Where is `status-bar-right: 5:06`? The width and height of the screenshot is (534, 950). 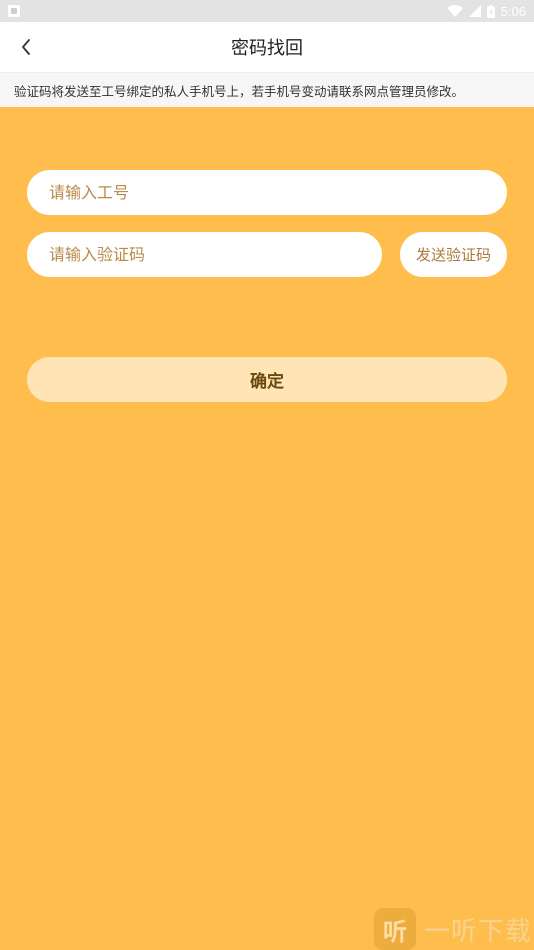 status-bar-right: 5:06 is located at coordinates (486, 11).